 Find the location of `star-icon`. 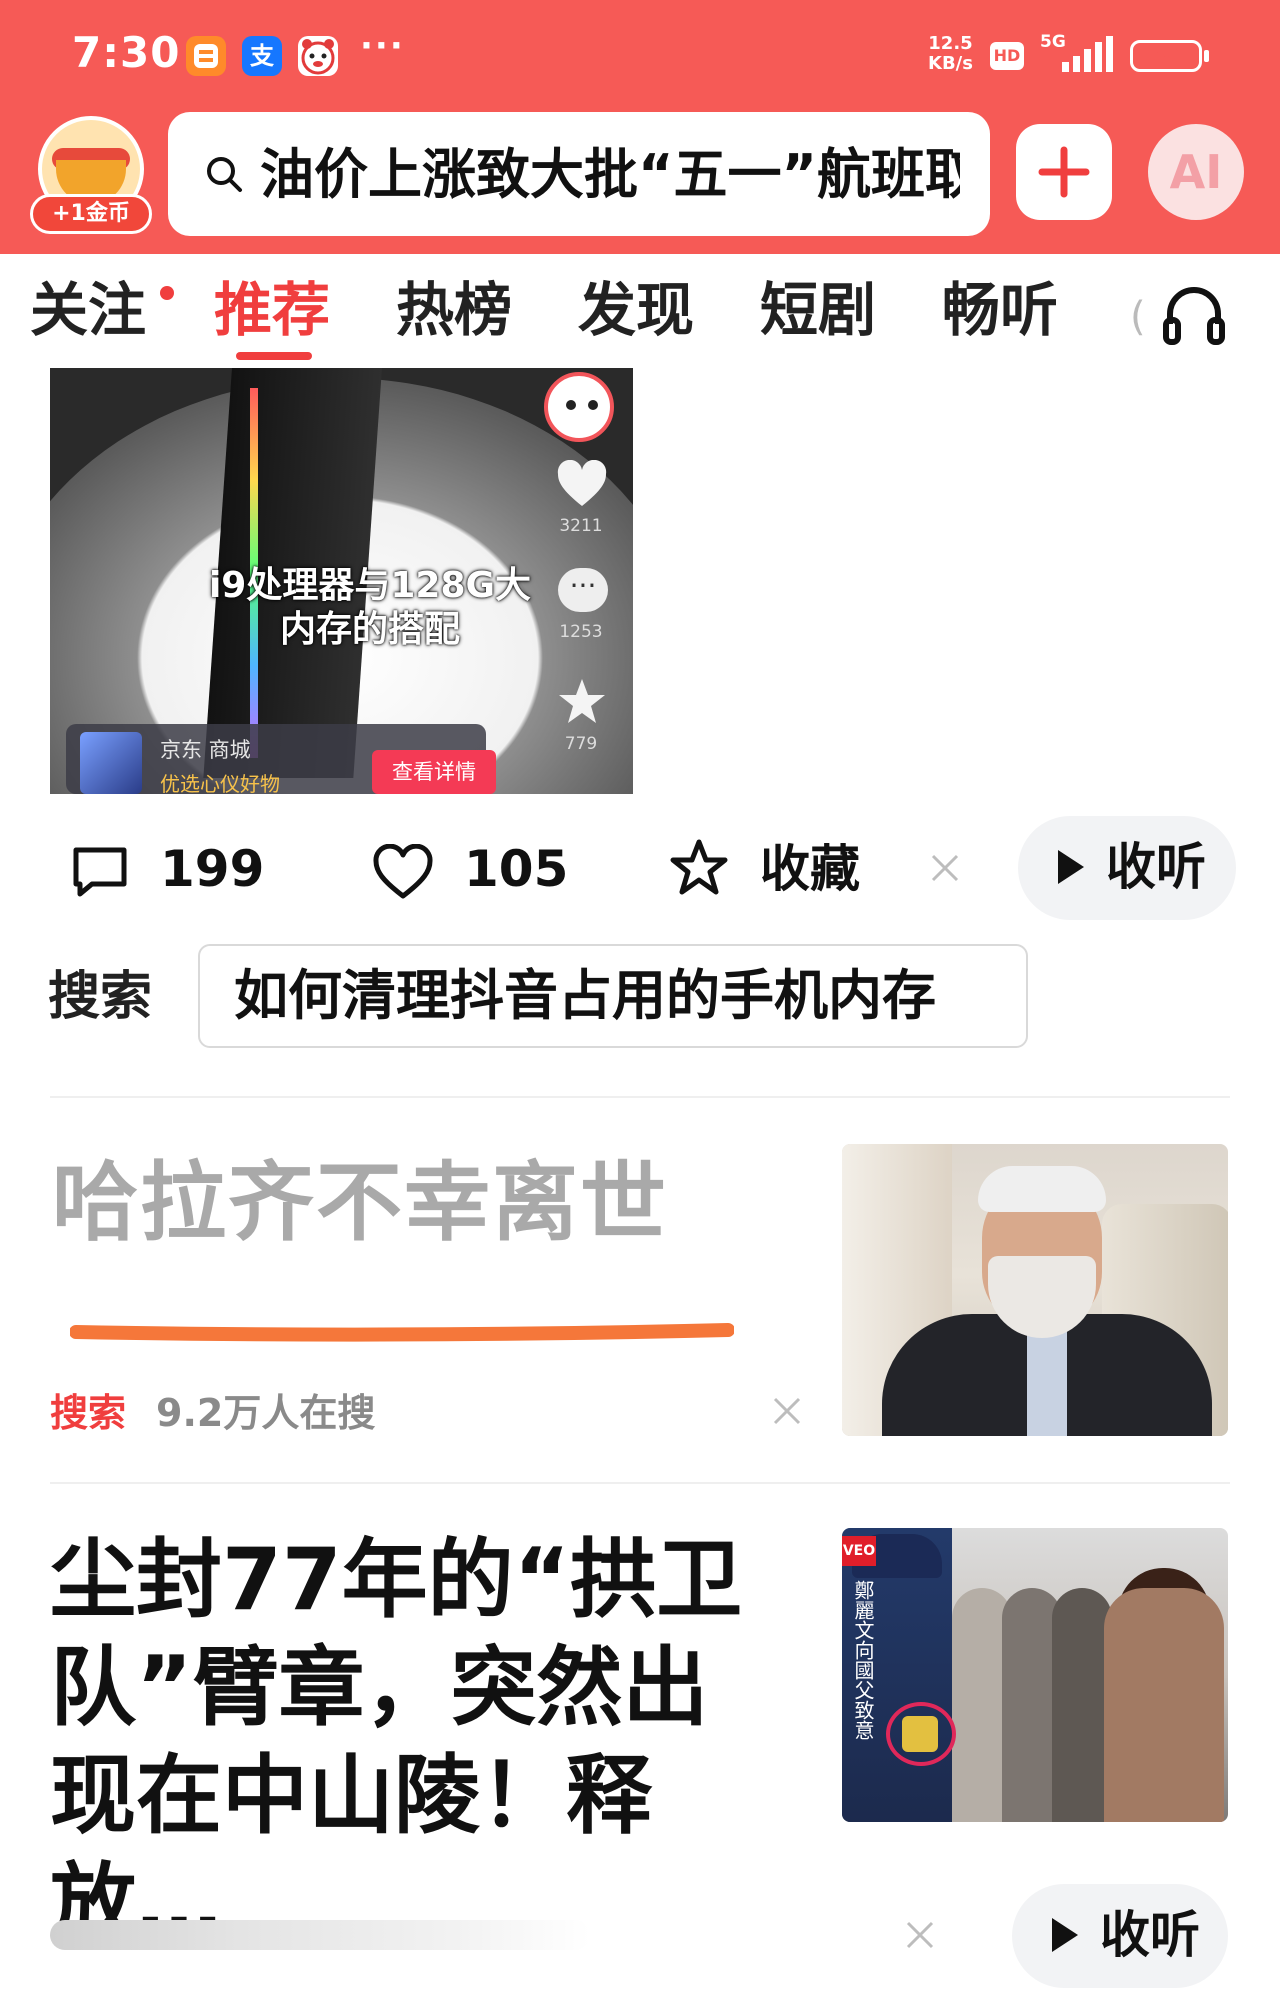

star-icon is located at coordinates (699, 867).